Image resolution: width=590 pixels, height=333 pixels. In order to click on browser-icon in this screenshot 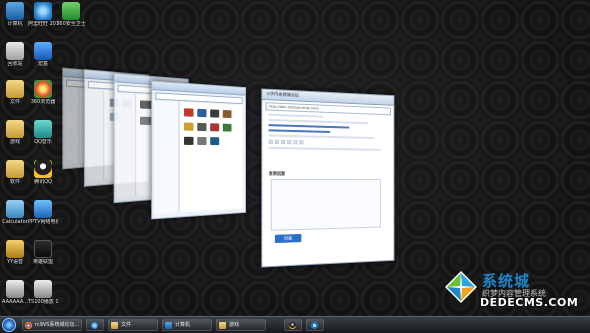, I will do `click(43, 89)`.